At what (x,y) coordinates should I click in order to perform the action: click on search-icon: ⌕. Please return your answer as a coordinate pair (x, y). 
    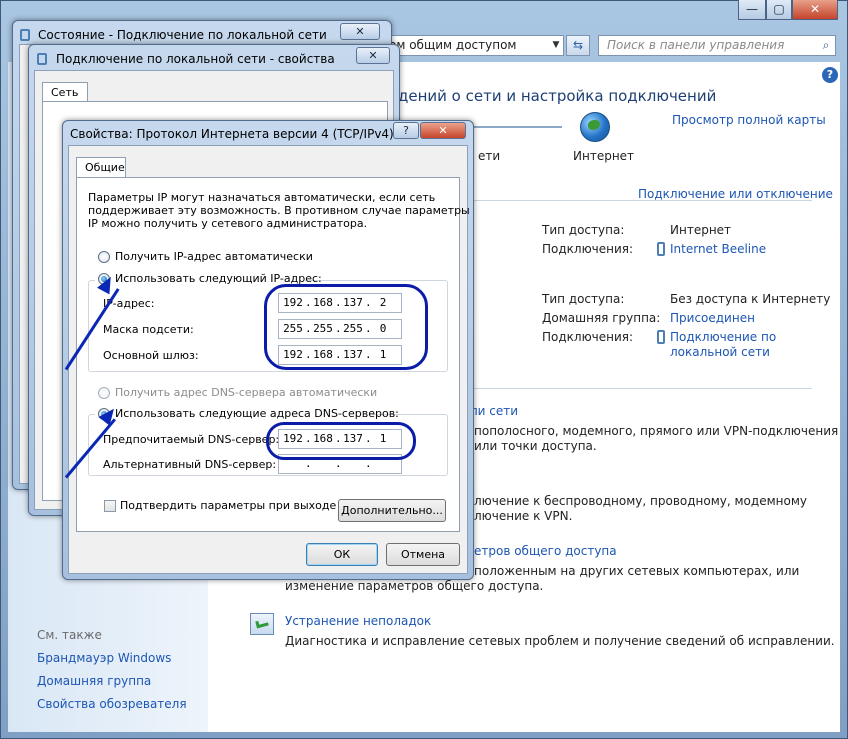
    Looking at the image, I should click on (826, 45).